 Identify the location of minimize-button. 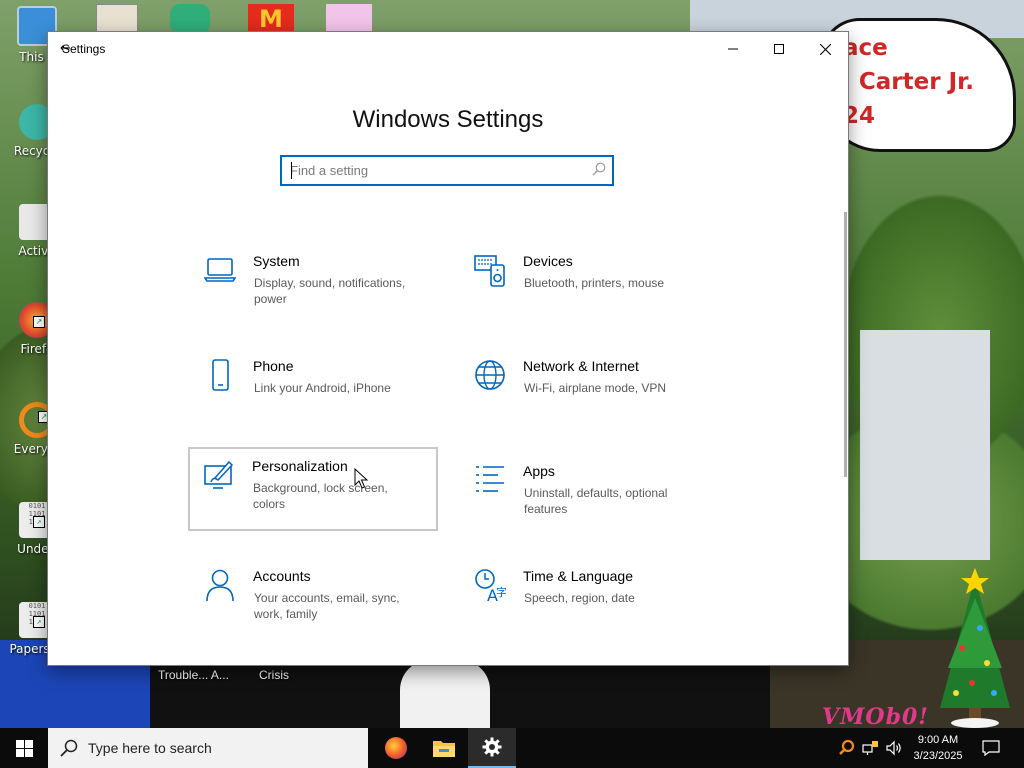
(733, 49).